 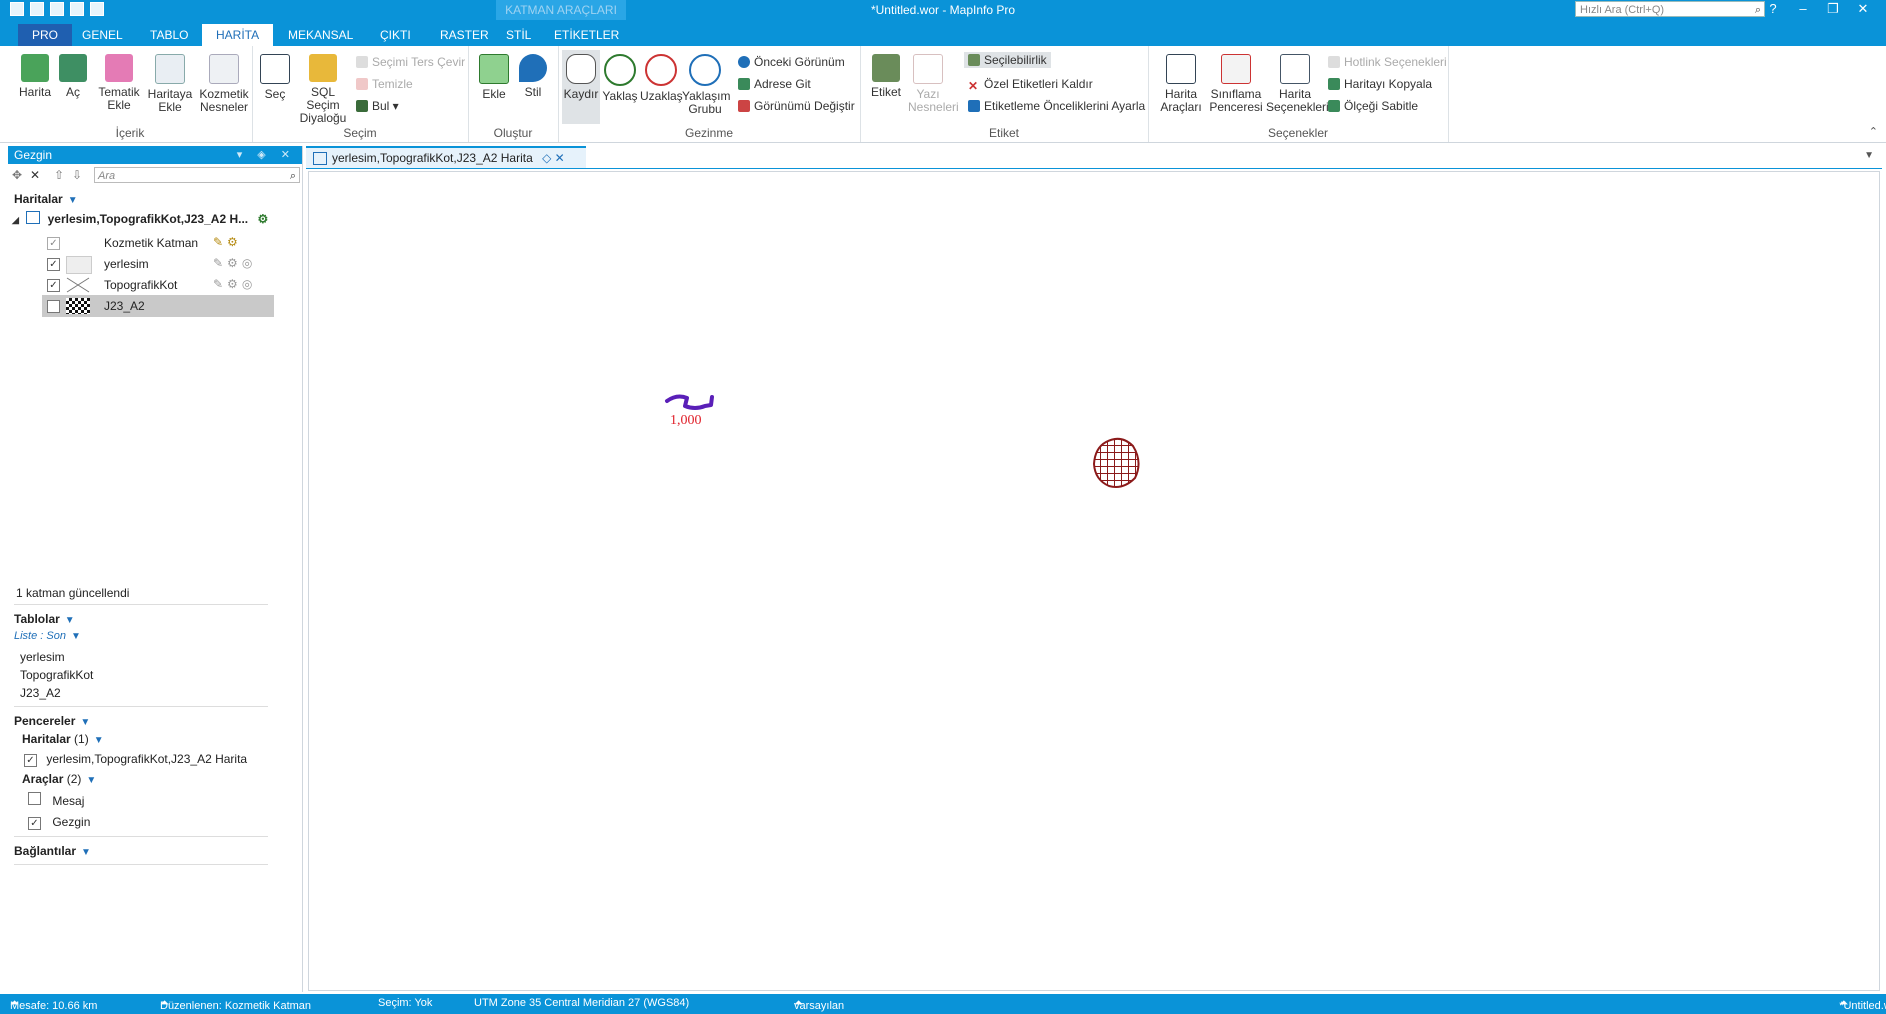 What do you see at coordinates (405, 1003) in the screenshot?
I see `status-selection: Seçim: Yok` at bounding box center [405, 1003].